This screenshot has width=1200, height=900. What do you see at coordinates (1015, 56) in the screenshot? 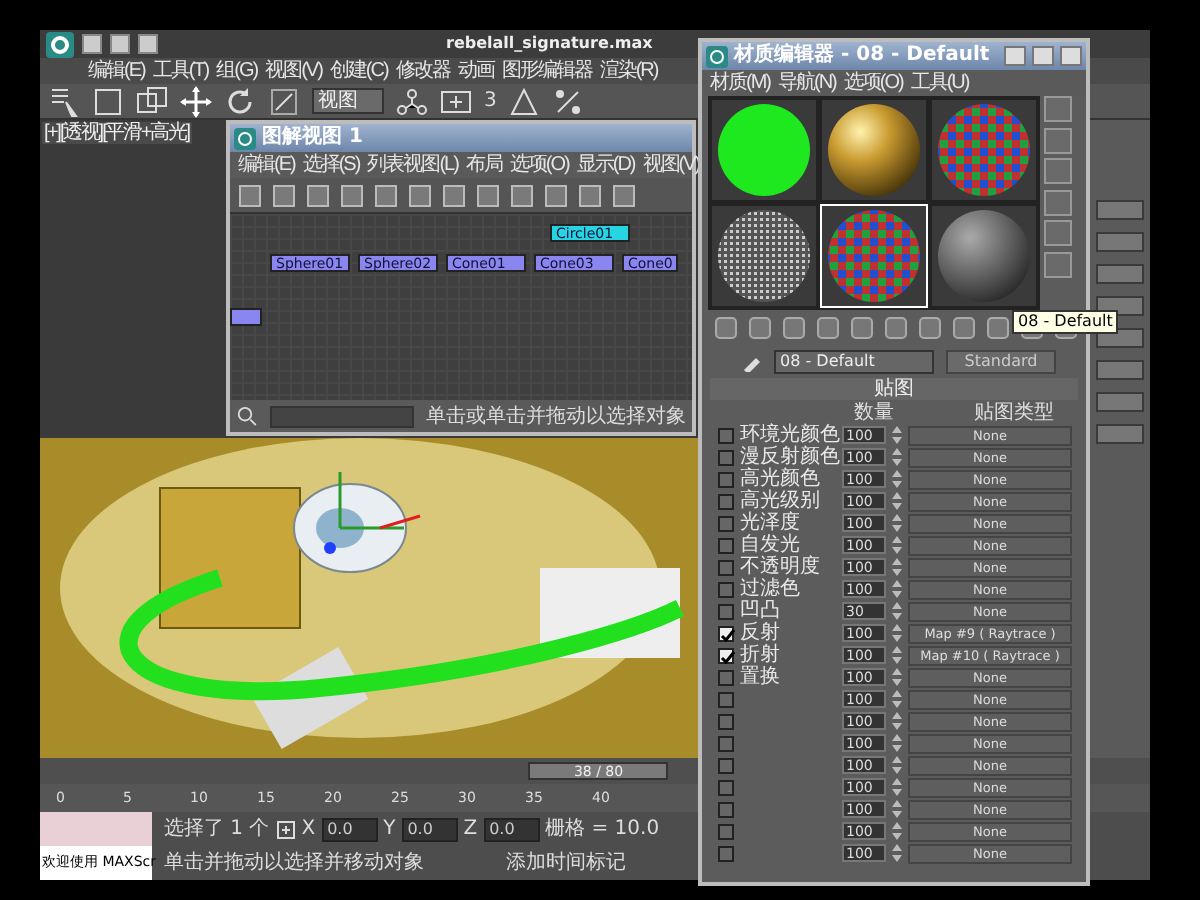
I see `minimize-button` at bounding box center [1015, 56].